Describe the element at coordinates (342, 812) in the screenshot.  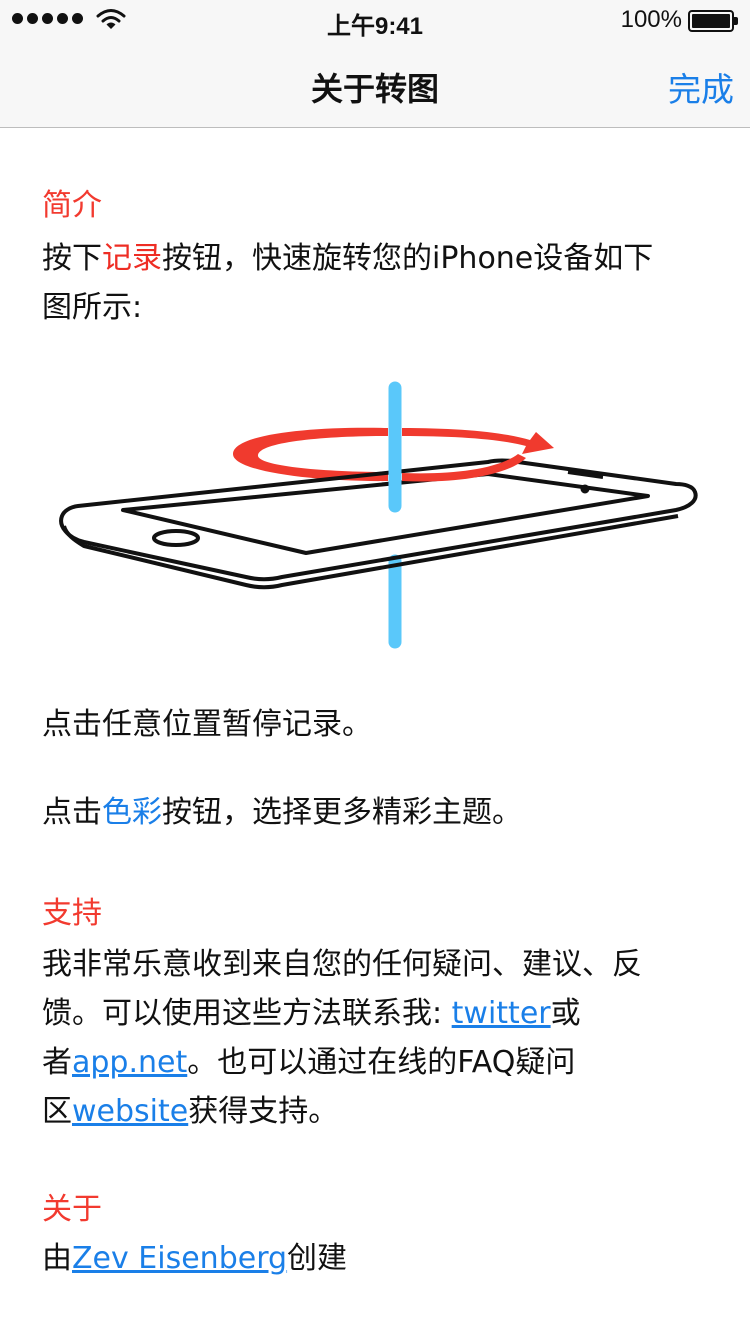
I see `color-text: 按钮，选择更多精彩主题。` at that location.